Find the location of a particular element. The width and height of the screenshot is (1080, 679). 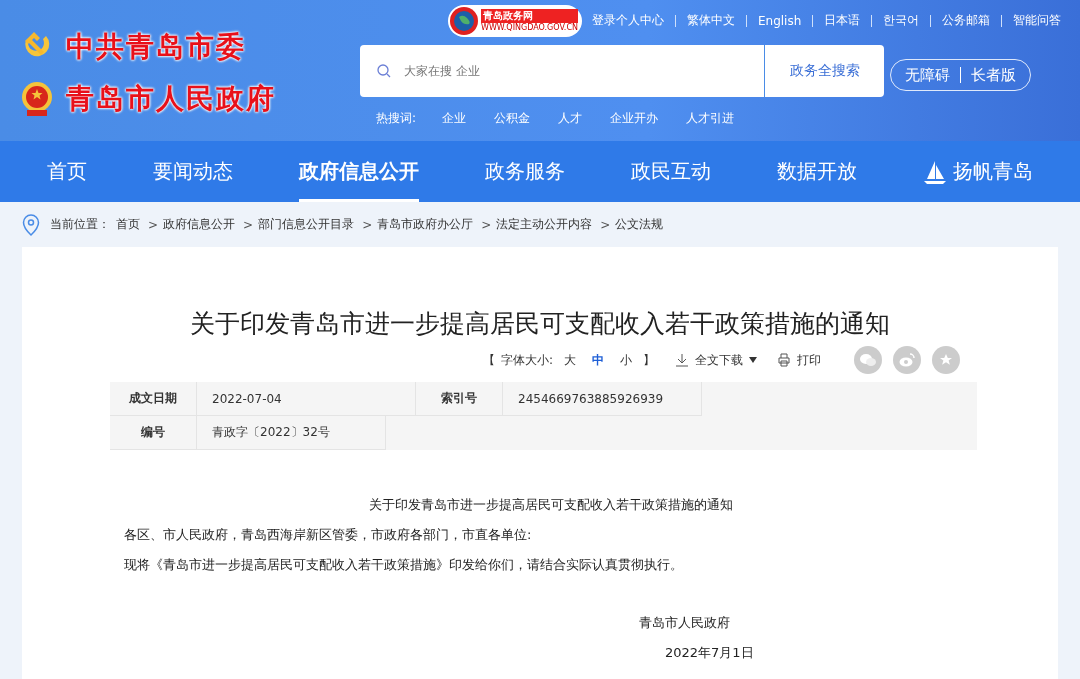

field-value: 2022-07-04 is located at coordinates (306, 399).